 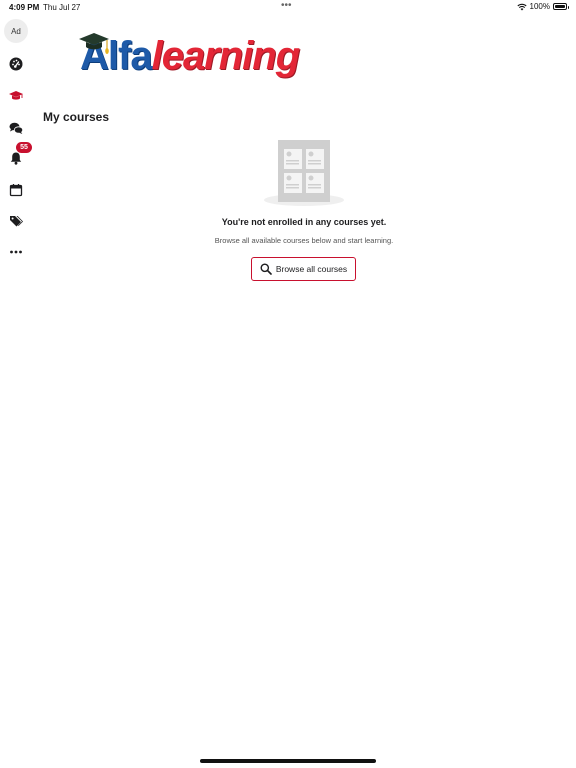 I want to click on graduation-cap-icon, so click(x=16, y=95).